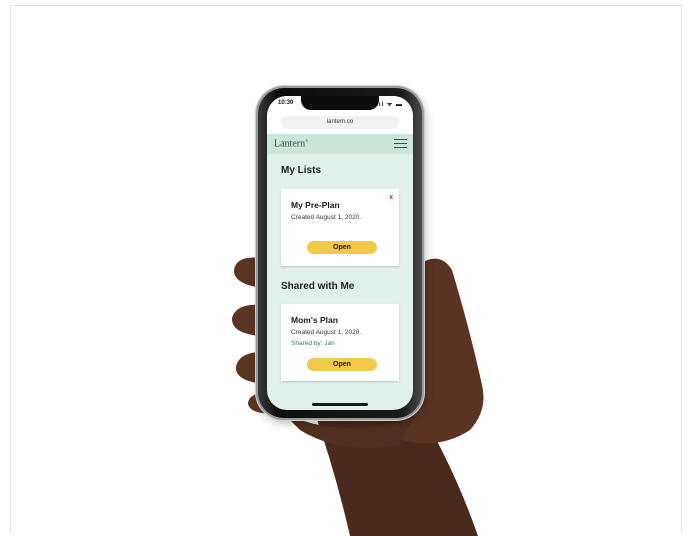 The image size is (689, 536). Describe the element at coordinates (301, 170) in the screenshot. I see `my-lists-heading: My Lists` at that location.